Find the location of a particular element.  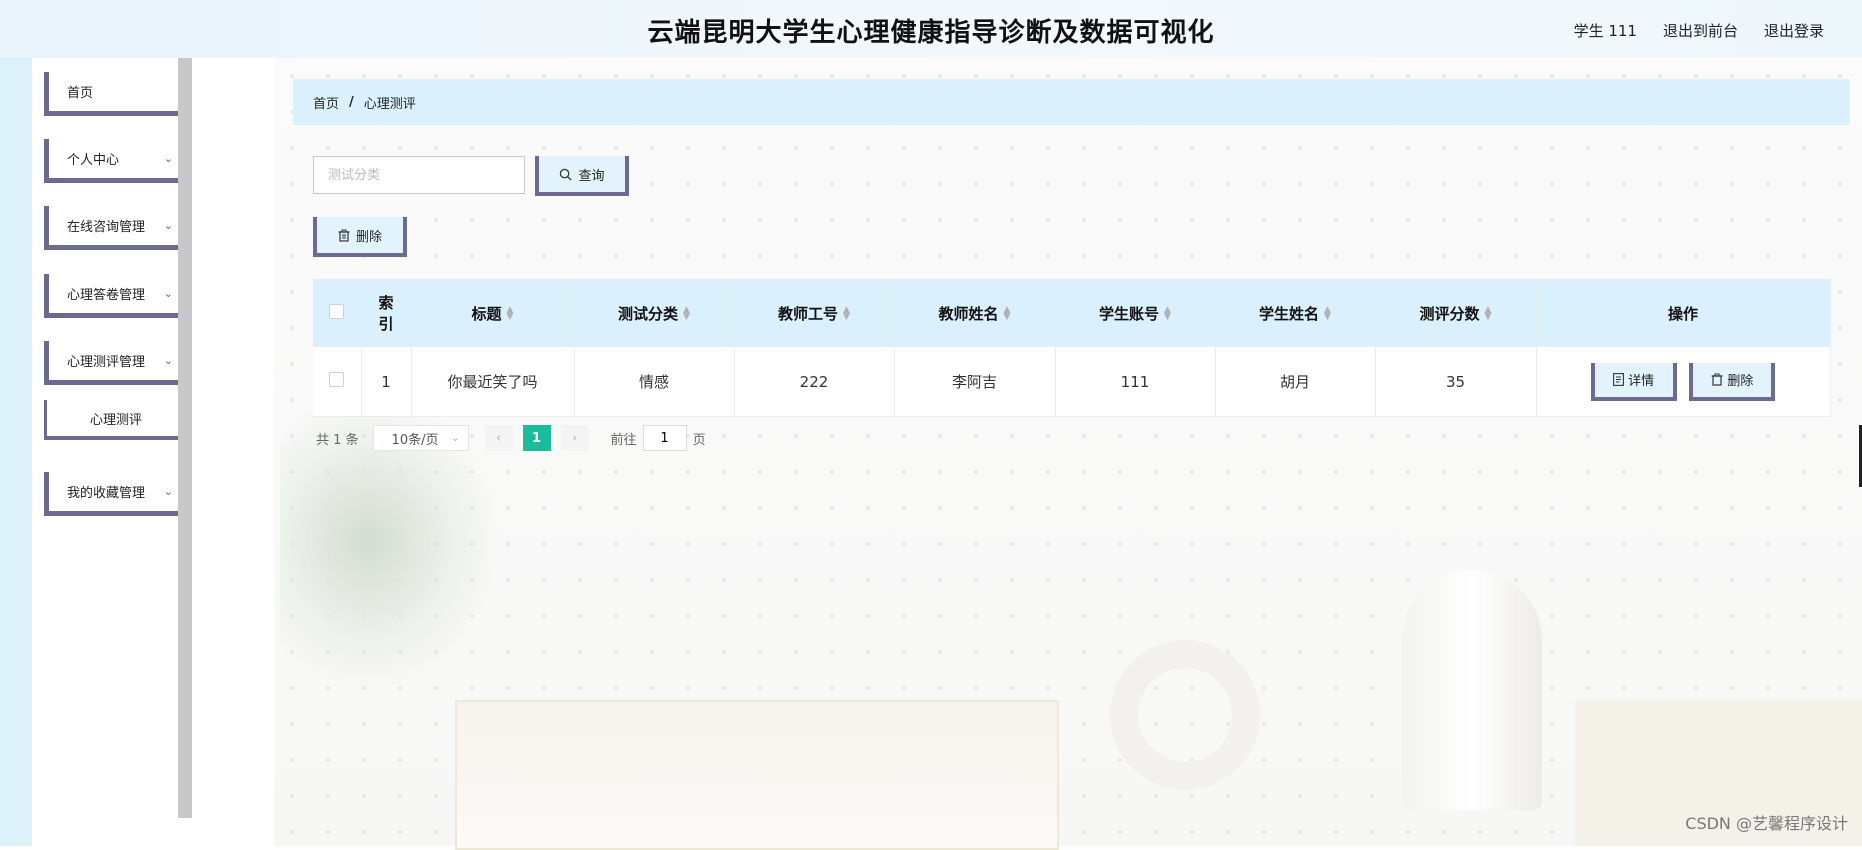

page-number-button: 1 is located at coordinates (536, 438).